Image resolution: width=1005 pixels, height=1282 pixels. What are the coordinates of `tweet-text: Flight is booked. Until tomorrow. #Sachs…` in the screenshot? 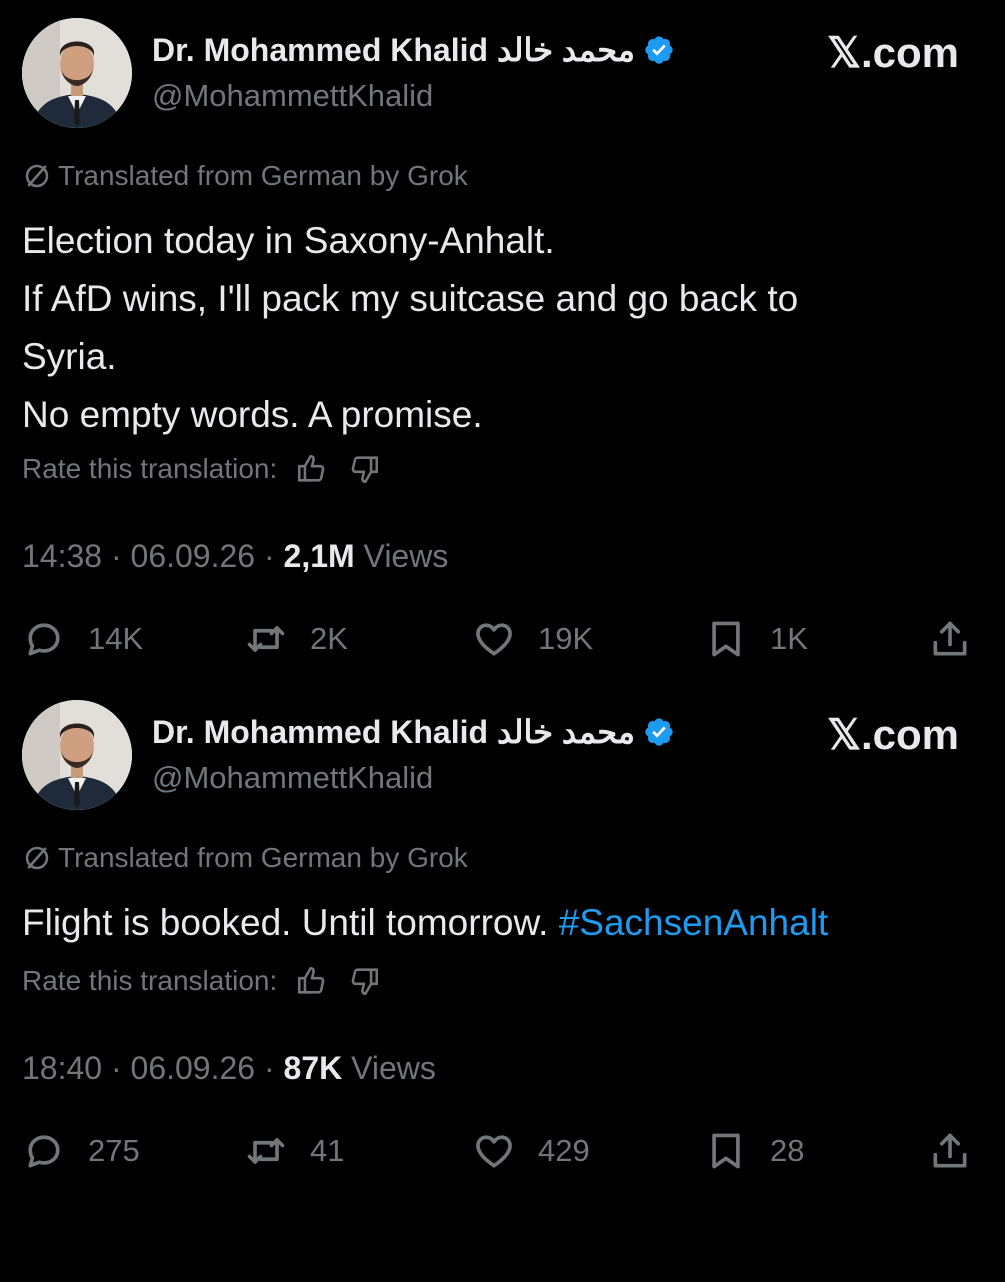 It's located at (502, 923).